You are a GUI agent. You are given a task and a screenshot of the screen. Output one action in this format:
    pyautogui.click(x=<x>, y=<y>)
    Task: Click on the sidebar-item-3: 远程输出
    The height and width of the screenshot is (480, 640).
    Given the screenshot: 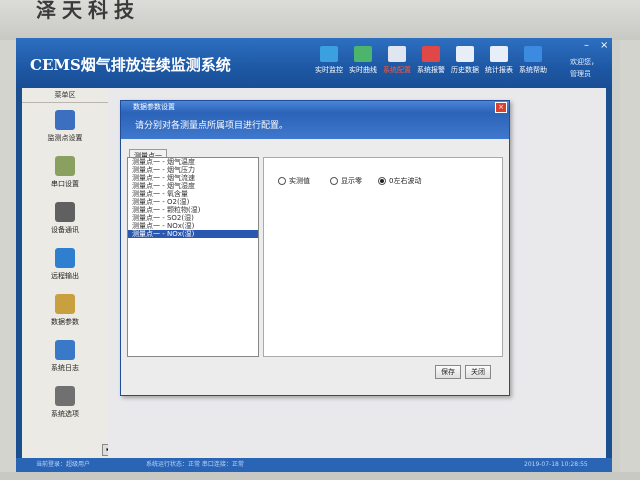 What is the action you would take?
    pyautogui.click(x=65, y=264)
    